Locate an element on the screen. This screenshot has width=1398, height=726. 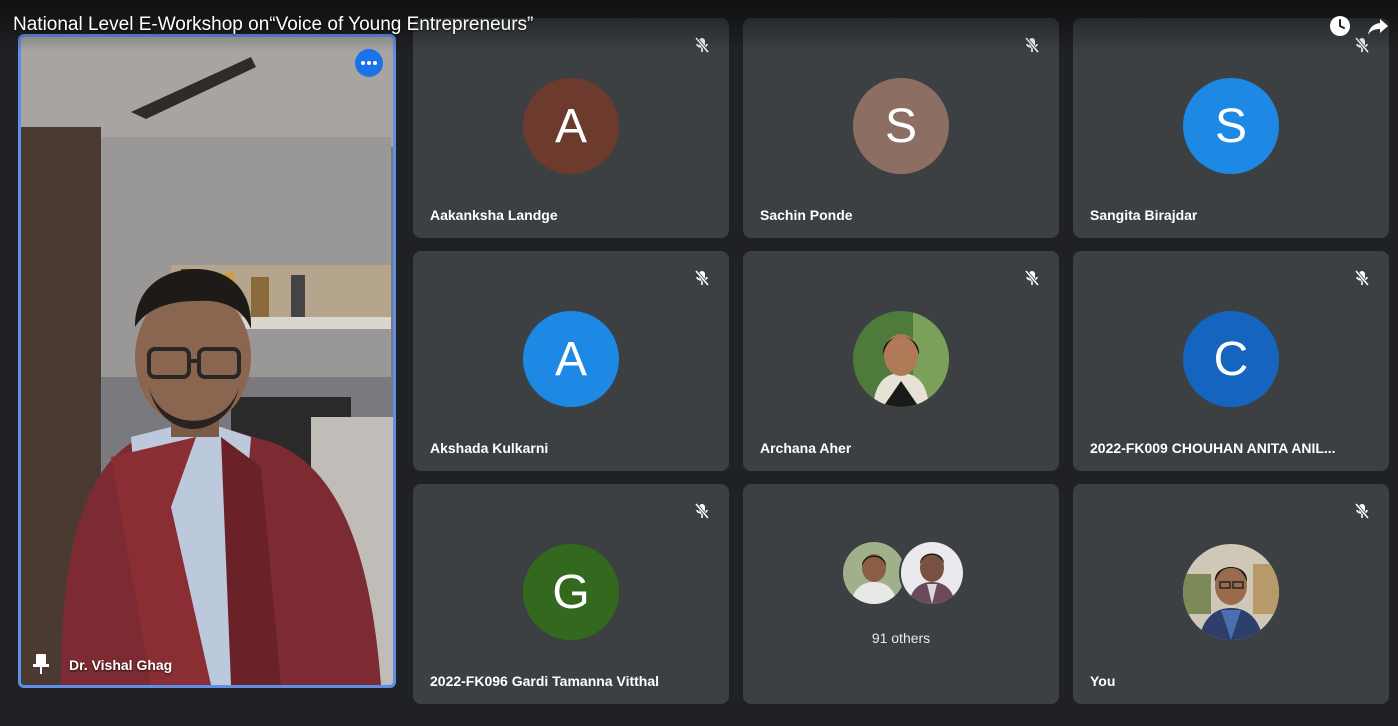
share-icon is located at coordinates (1378, 26).